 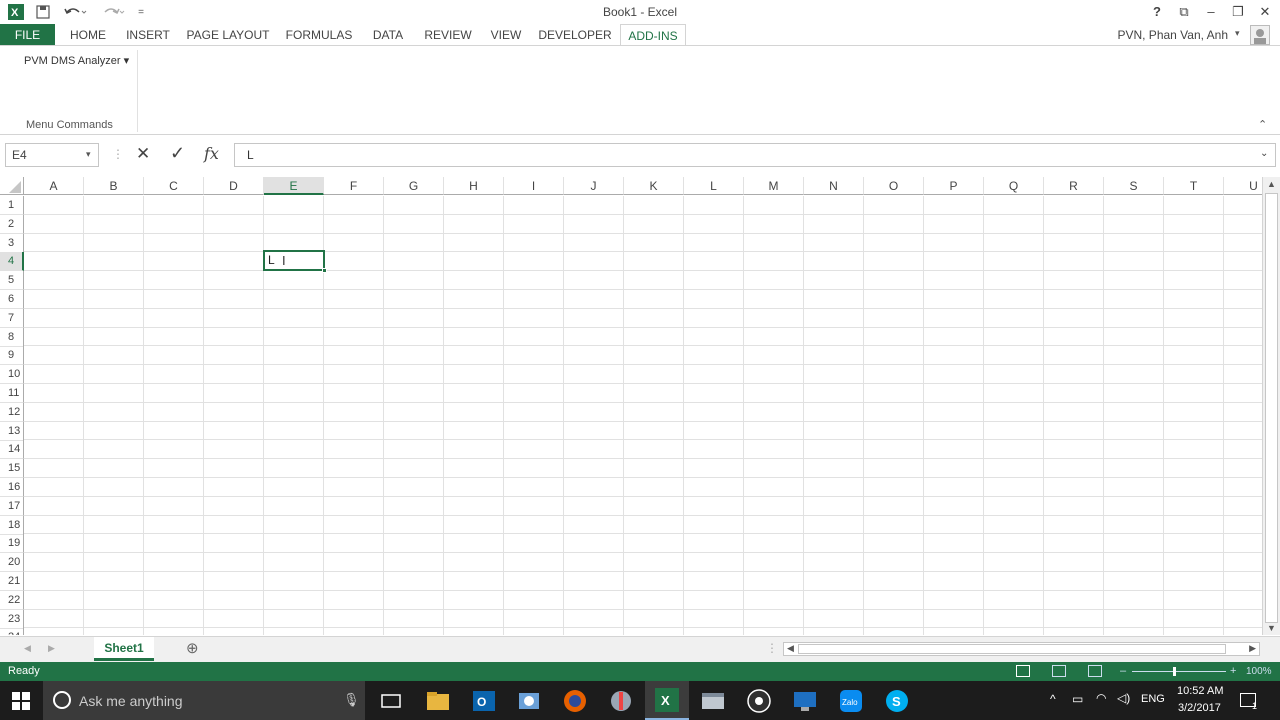 What do you see at coordinates (954, 186) in the screenshot?
I see `column-header-p: P` at bounding box center [954, 186].